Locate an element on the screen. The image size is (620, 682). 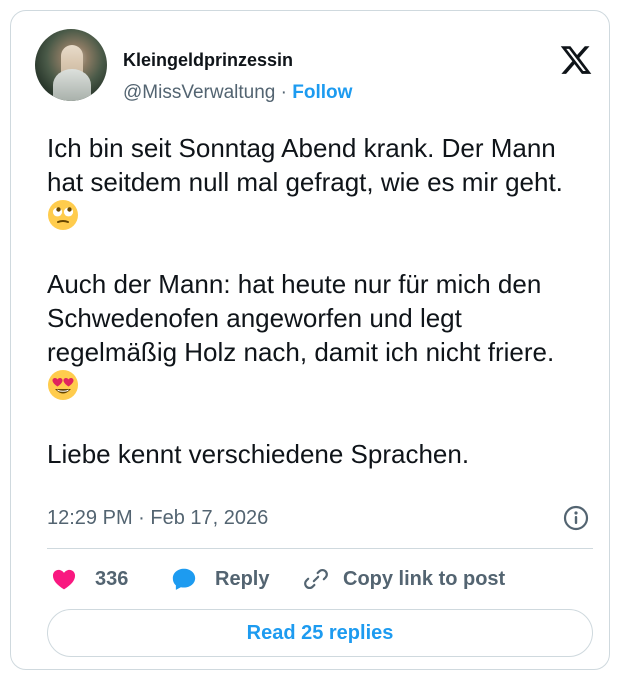
read-replies-button: Read 25 replies is located at coordinates (320, 633).